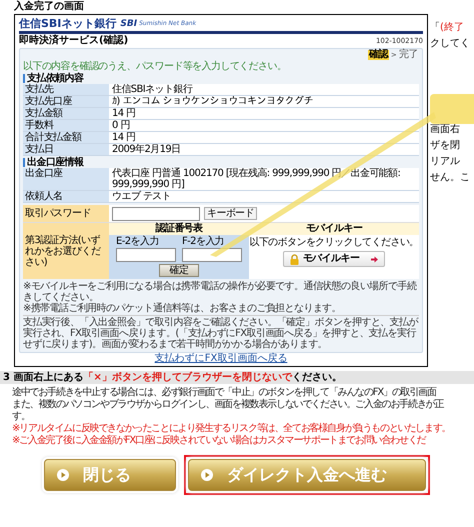 This screenshot has width=474, height=527. Describe the element at coordinates (66, 113) in the screenshot. I see `field-label: 支払金額` at that location.